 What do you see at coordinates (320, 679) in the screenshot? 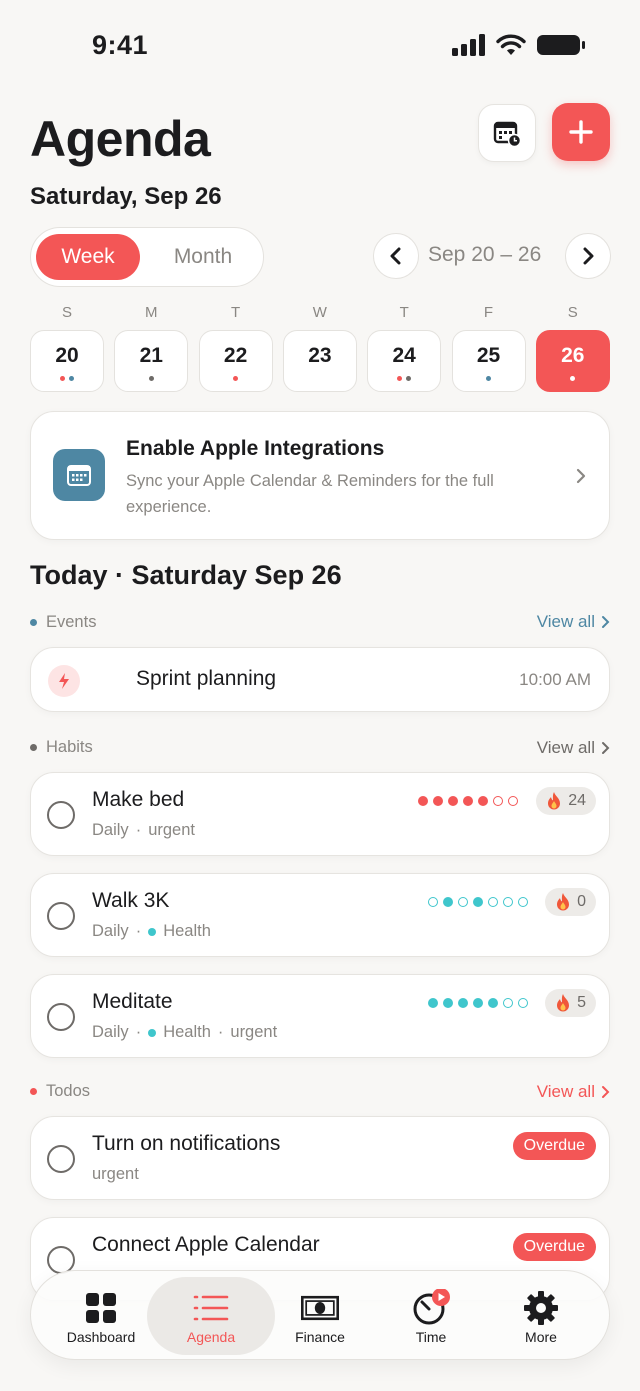
I see `event-item: Sprint planning 10:00 AM` at bounding box center [320, 679].